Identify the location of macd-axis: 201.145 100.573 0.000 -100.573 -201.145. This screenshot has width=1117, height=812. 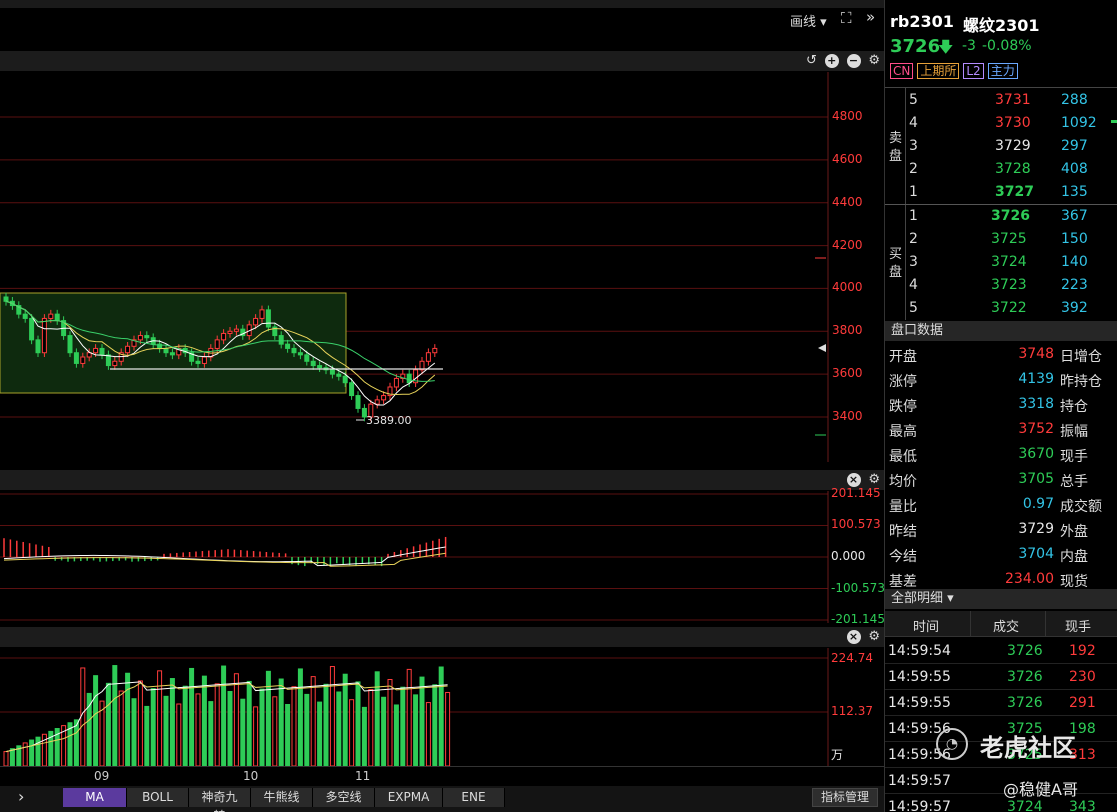
(856, 556).